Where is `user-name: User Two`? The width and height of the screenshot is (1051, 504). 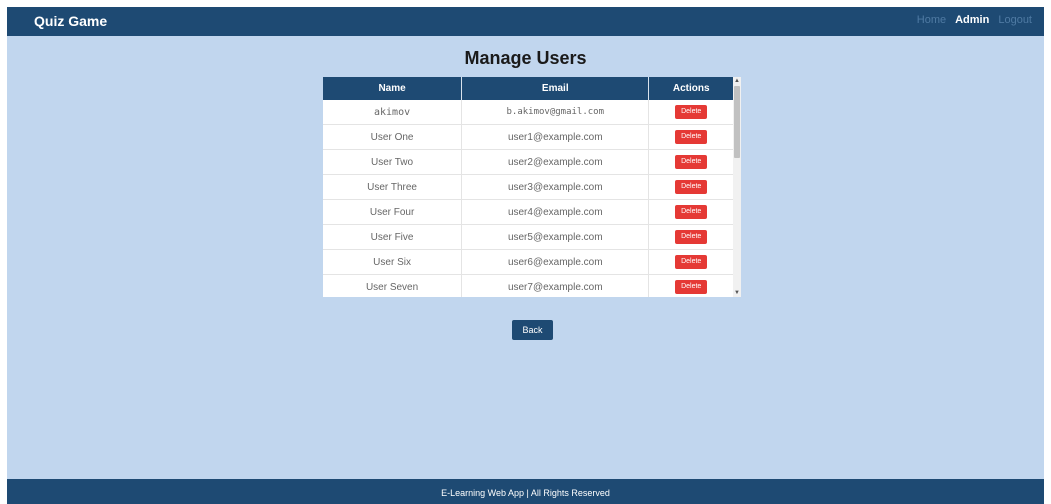
user-name: User Two is located at coordinates (393, 162).